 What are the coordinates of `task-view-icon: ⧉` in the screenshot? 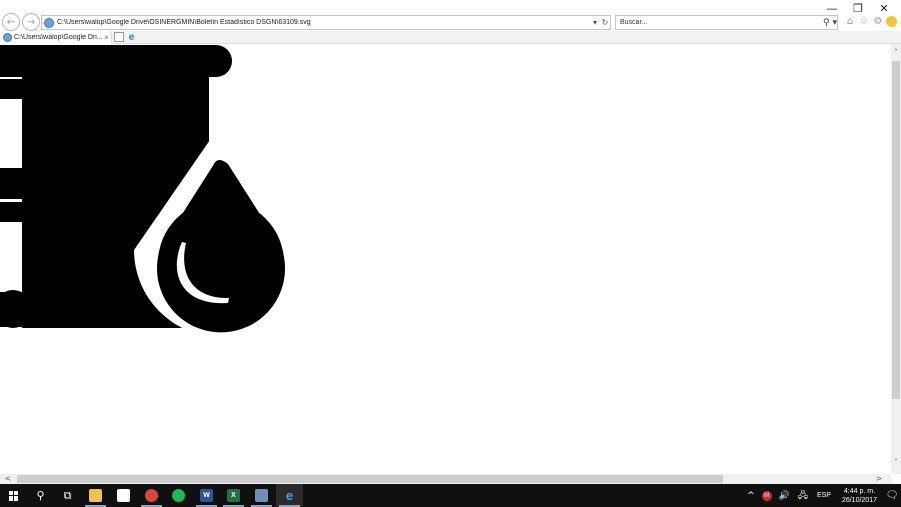 It's located at (67, 495).